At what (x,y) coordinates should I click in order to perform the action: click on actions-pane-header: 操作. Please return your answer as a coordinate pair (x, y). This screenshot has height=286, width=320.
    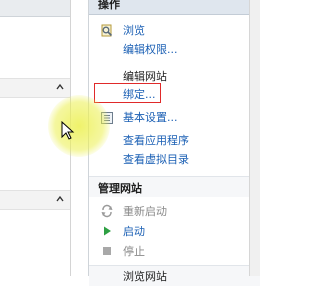
    Looking at the image, I should click on (174, 7).